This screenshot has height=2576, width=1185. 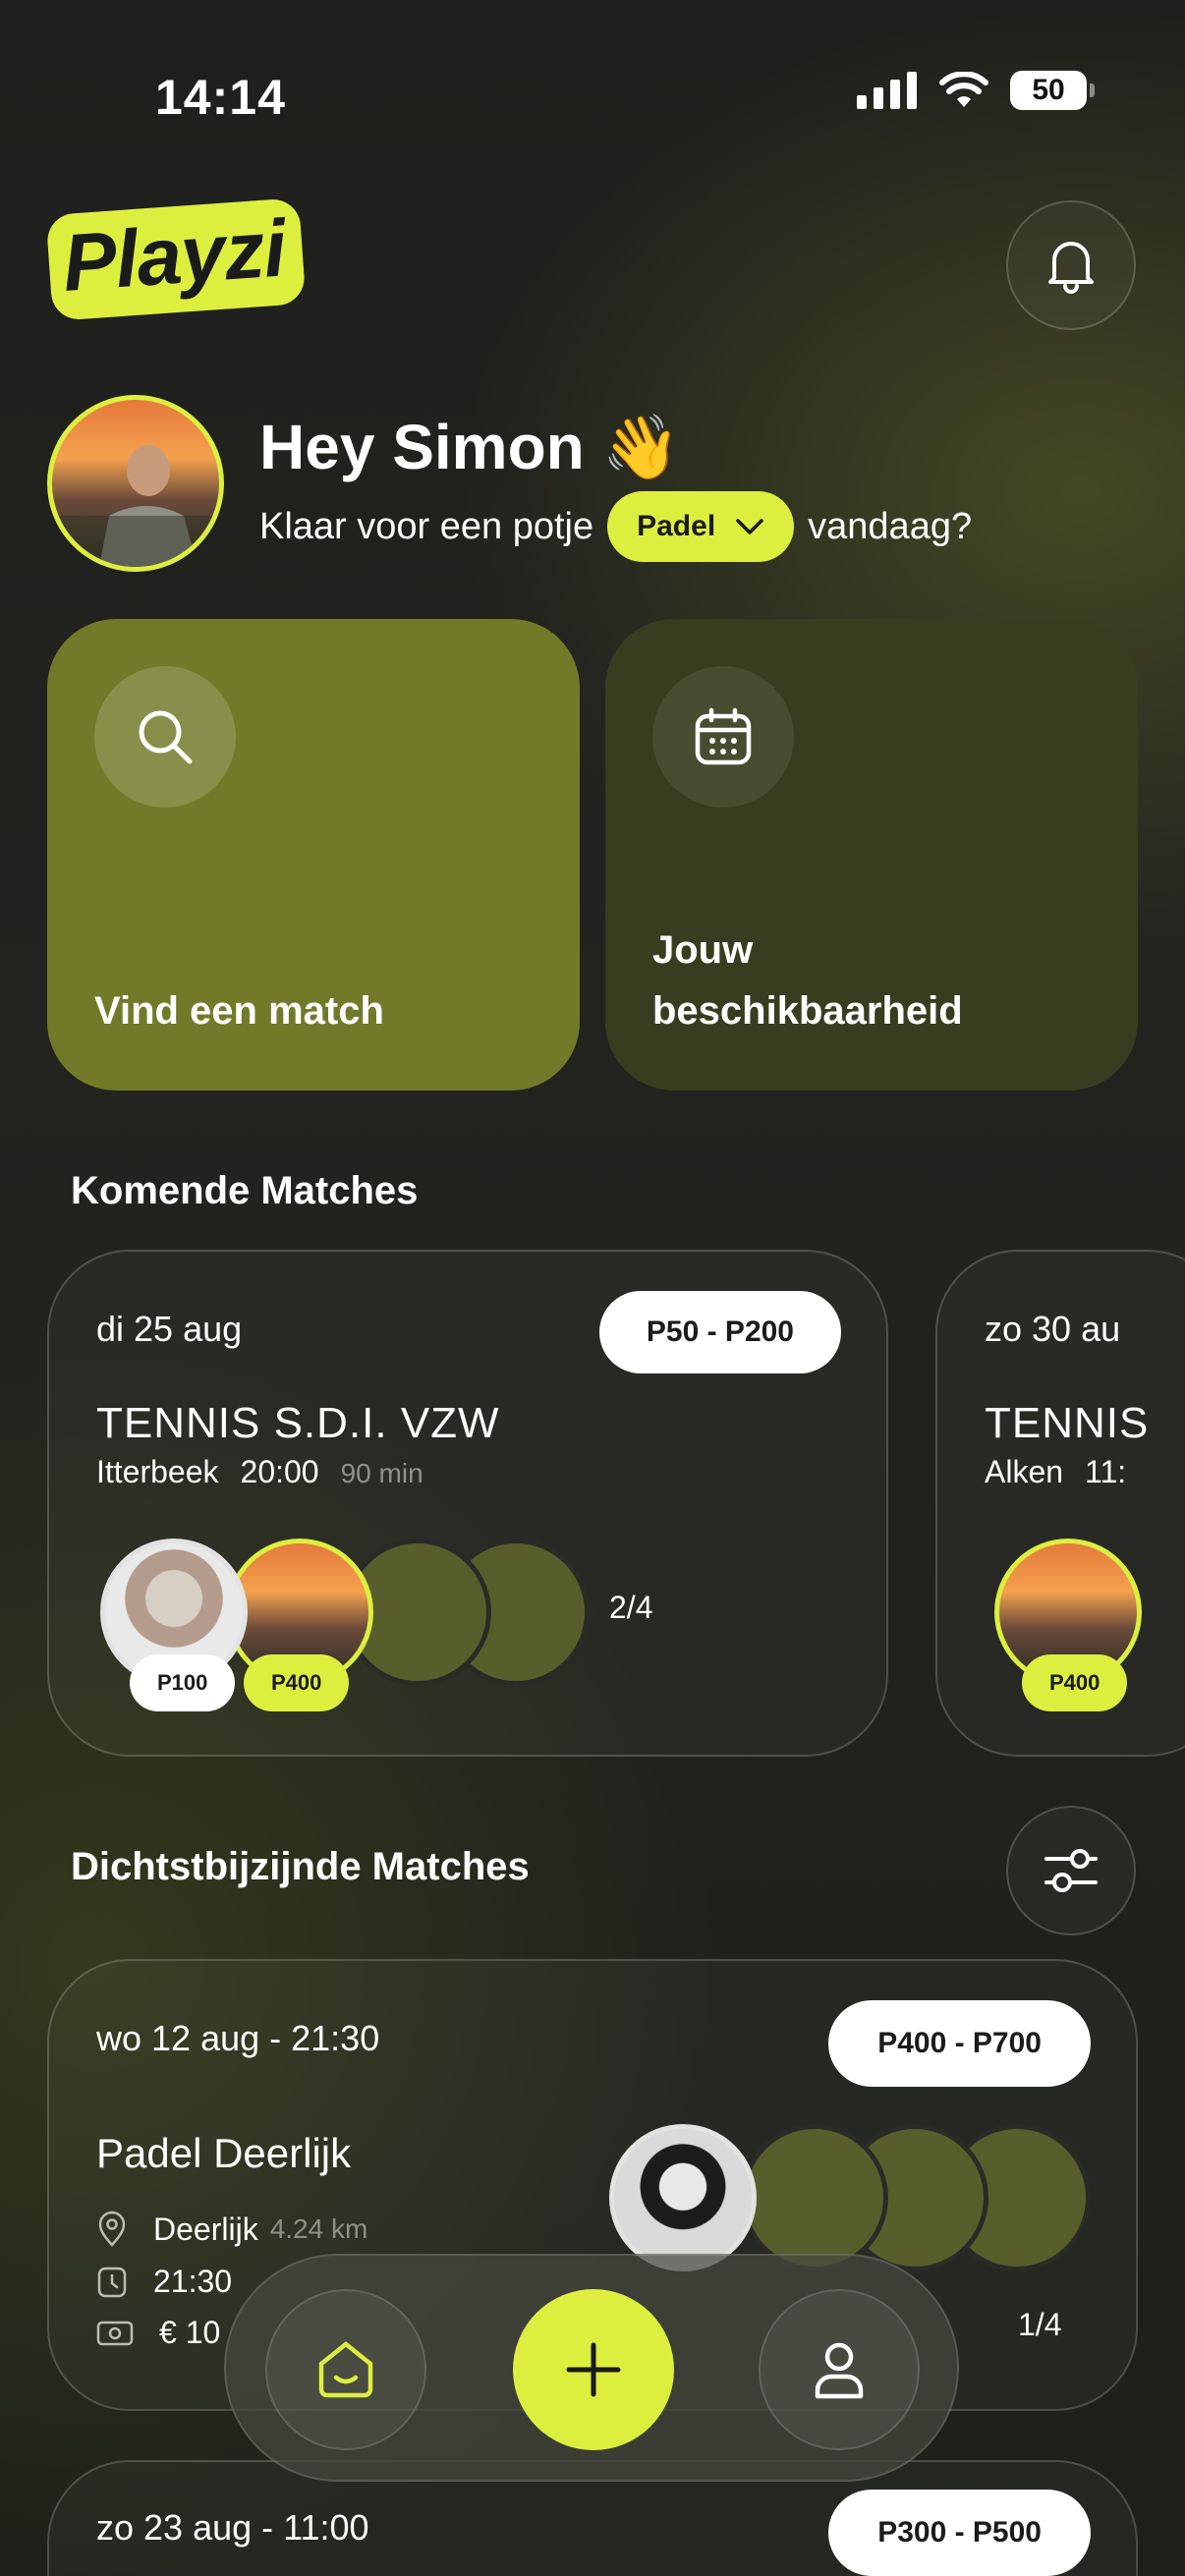 What do you see at coordinates (720, 1332) in the screenshot?
I see `level-range-badge: P50 - P200` at bounding box center [720, 1332].